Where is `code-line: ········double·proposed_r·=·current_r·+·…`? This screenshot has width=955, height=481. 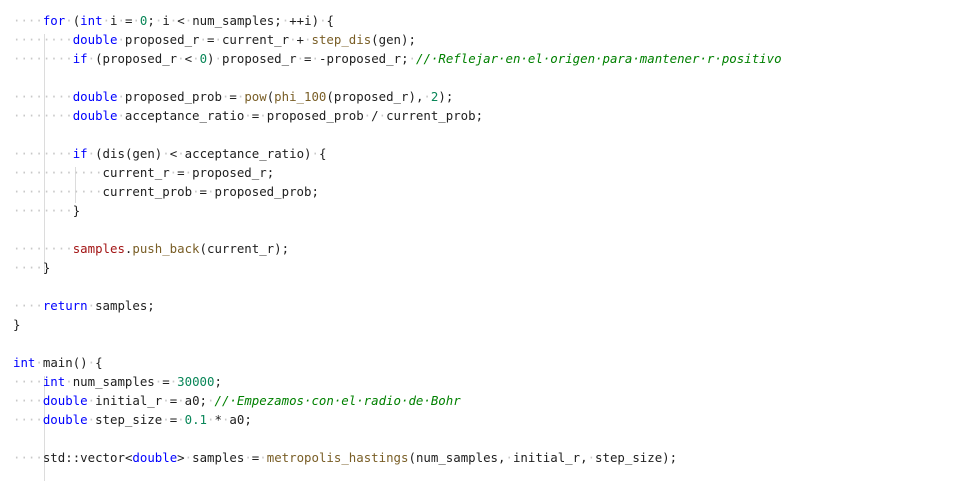 code-line: ········double·proposed_r·=·current_r·+·… is located at coordinates (214, 39).